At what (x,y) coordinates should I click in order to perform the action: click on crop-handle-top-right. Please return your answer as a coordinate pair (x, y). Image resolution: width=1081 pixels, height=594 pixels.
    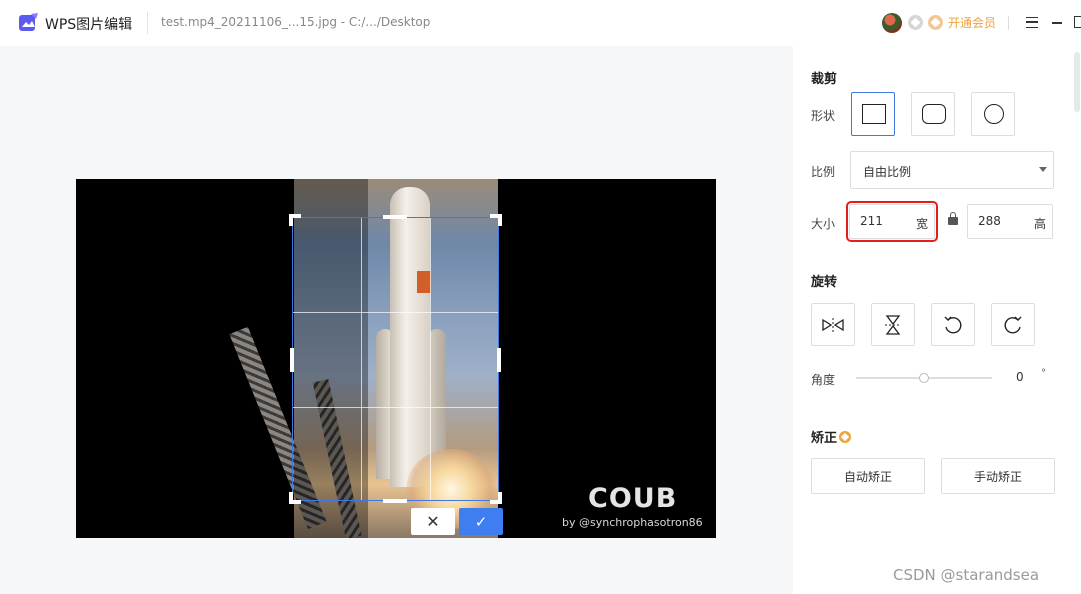
    Looking at the image, I should click on (496, 220).